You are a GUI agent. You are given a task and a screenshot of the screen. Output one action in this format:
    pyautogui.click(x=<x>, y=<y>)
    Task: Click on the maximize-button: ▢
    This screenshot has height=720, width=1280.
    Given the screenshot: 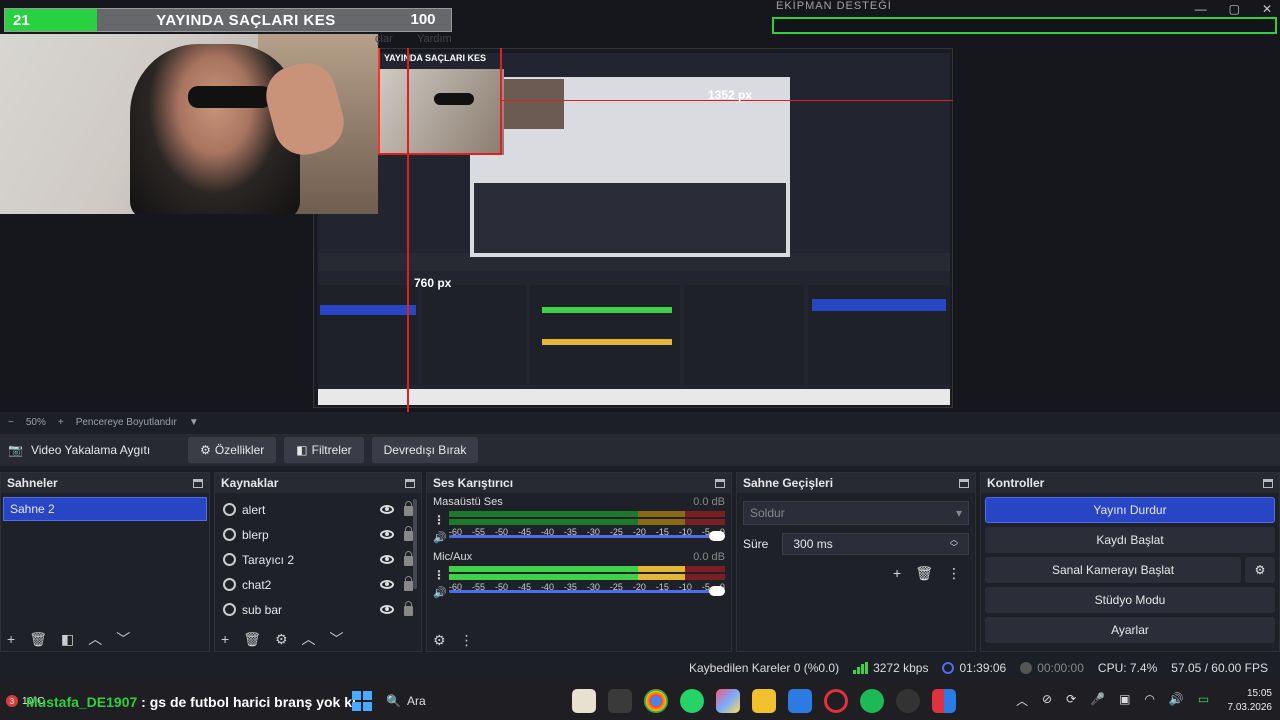 What is the action you would take?
    pyautogui.click(x=1234, y=9)
    